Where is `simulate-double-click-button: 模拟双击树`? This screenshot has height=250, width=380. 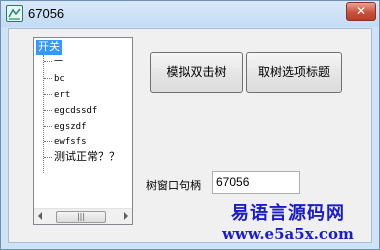 simulate-double-click-button: 模拟双击树 is located at coordinates (196, 72).